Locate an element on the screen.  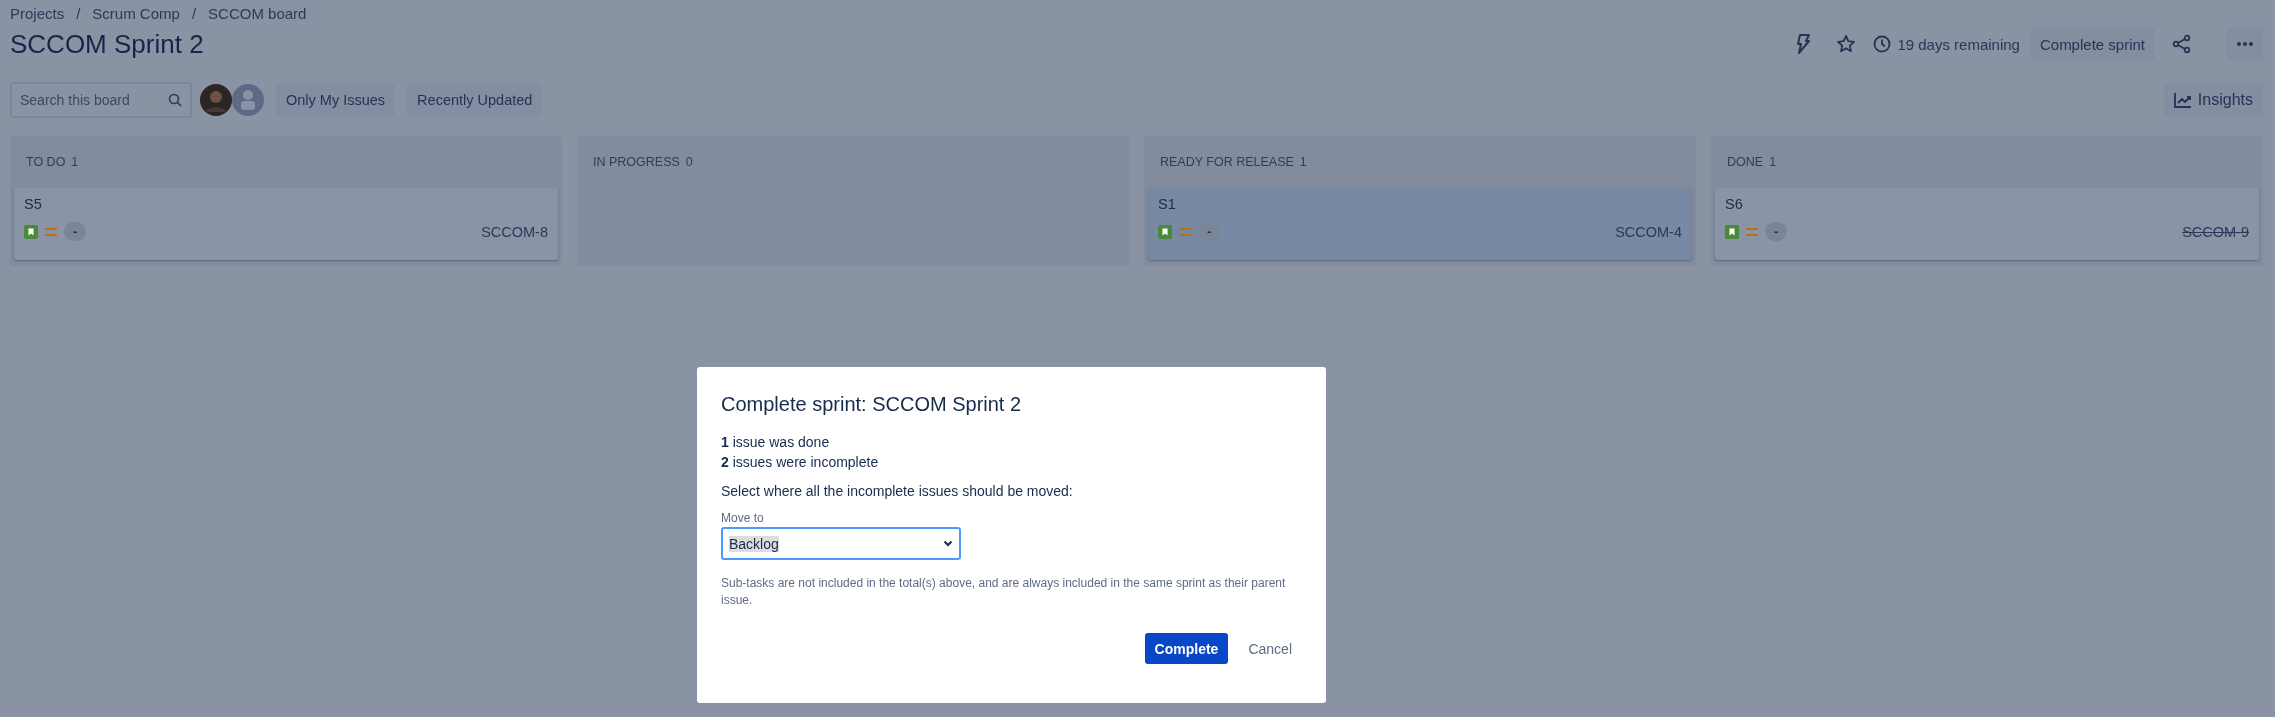
search-icon is located at coordinates (175, 100).